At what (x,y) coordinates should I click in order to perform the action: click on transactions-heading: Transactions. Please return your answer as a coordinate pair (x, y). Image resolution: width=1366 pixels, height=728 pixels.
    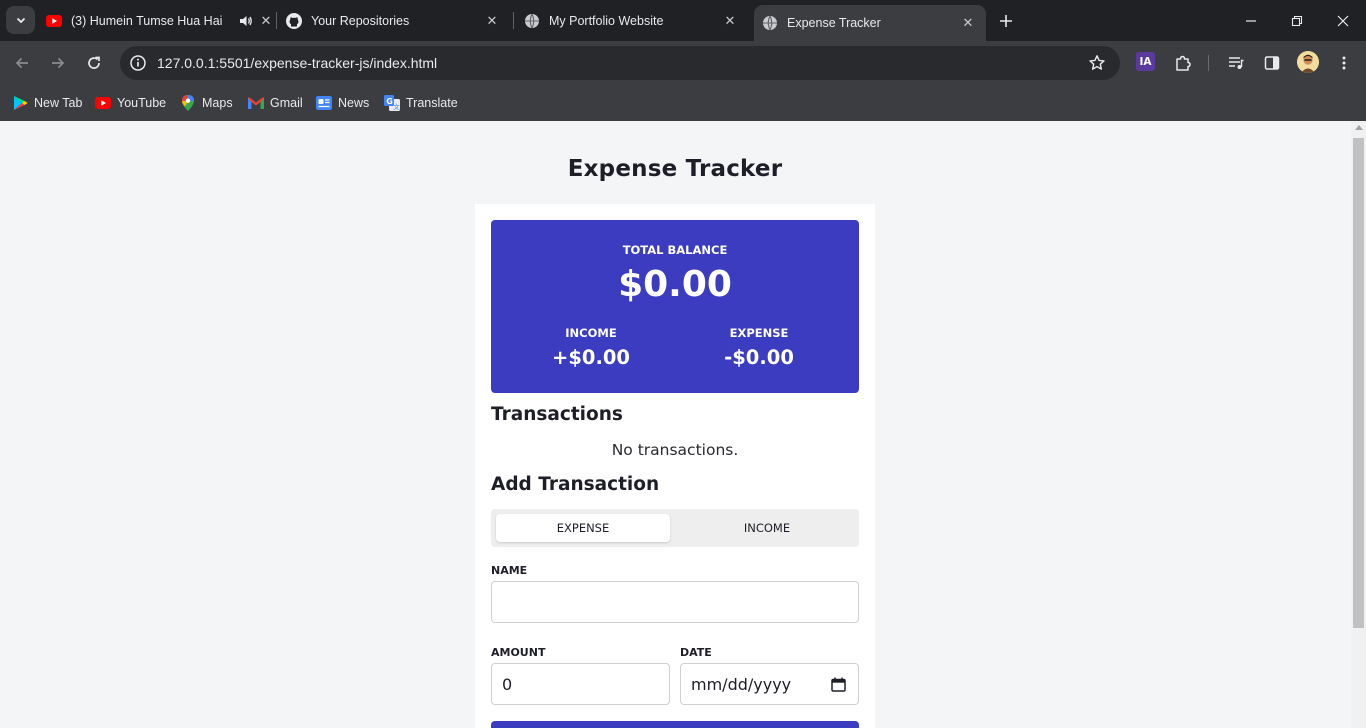
    Looking at the image, I should click on (557, 414).